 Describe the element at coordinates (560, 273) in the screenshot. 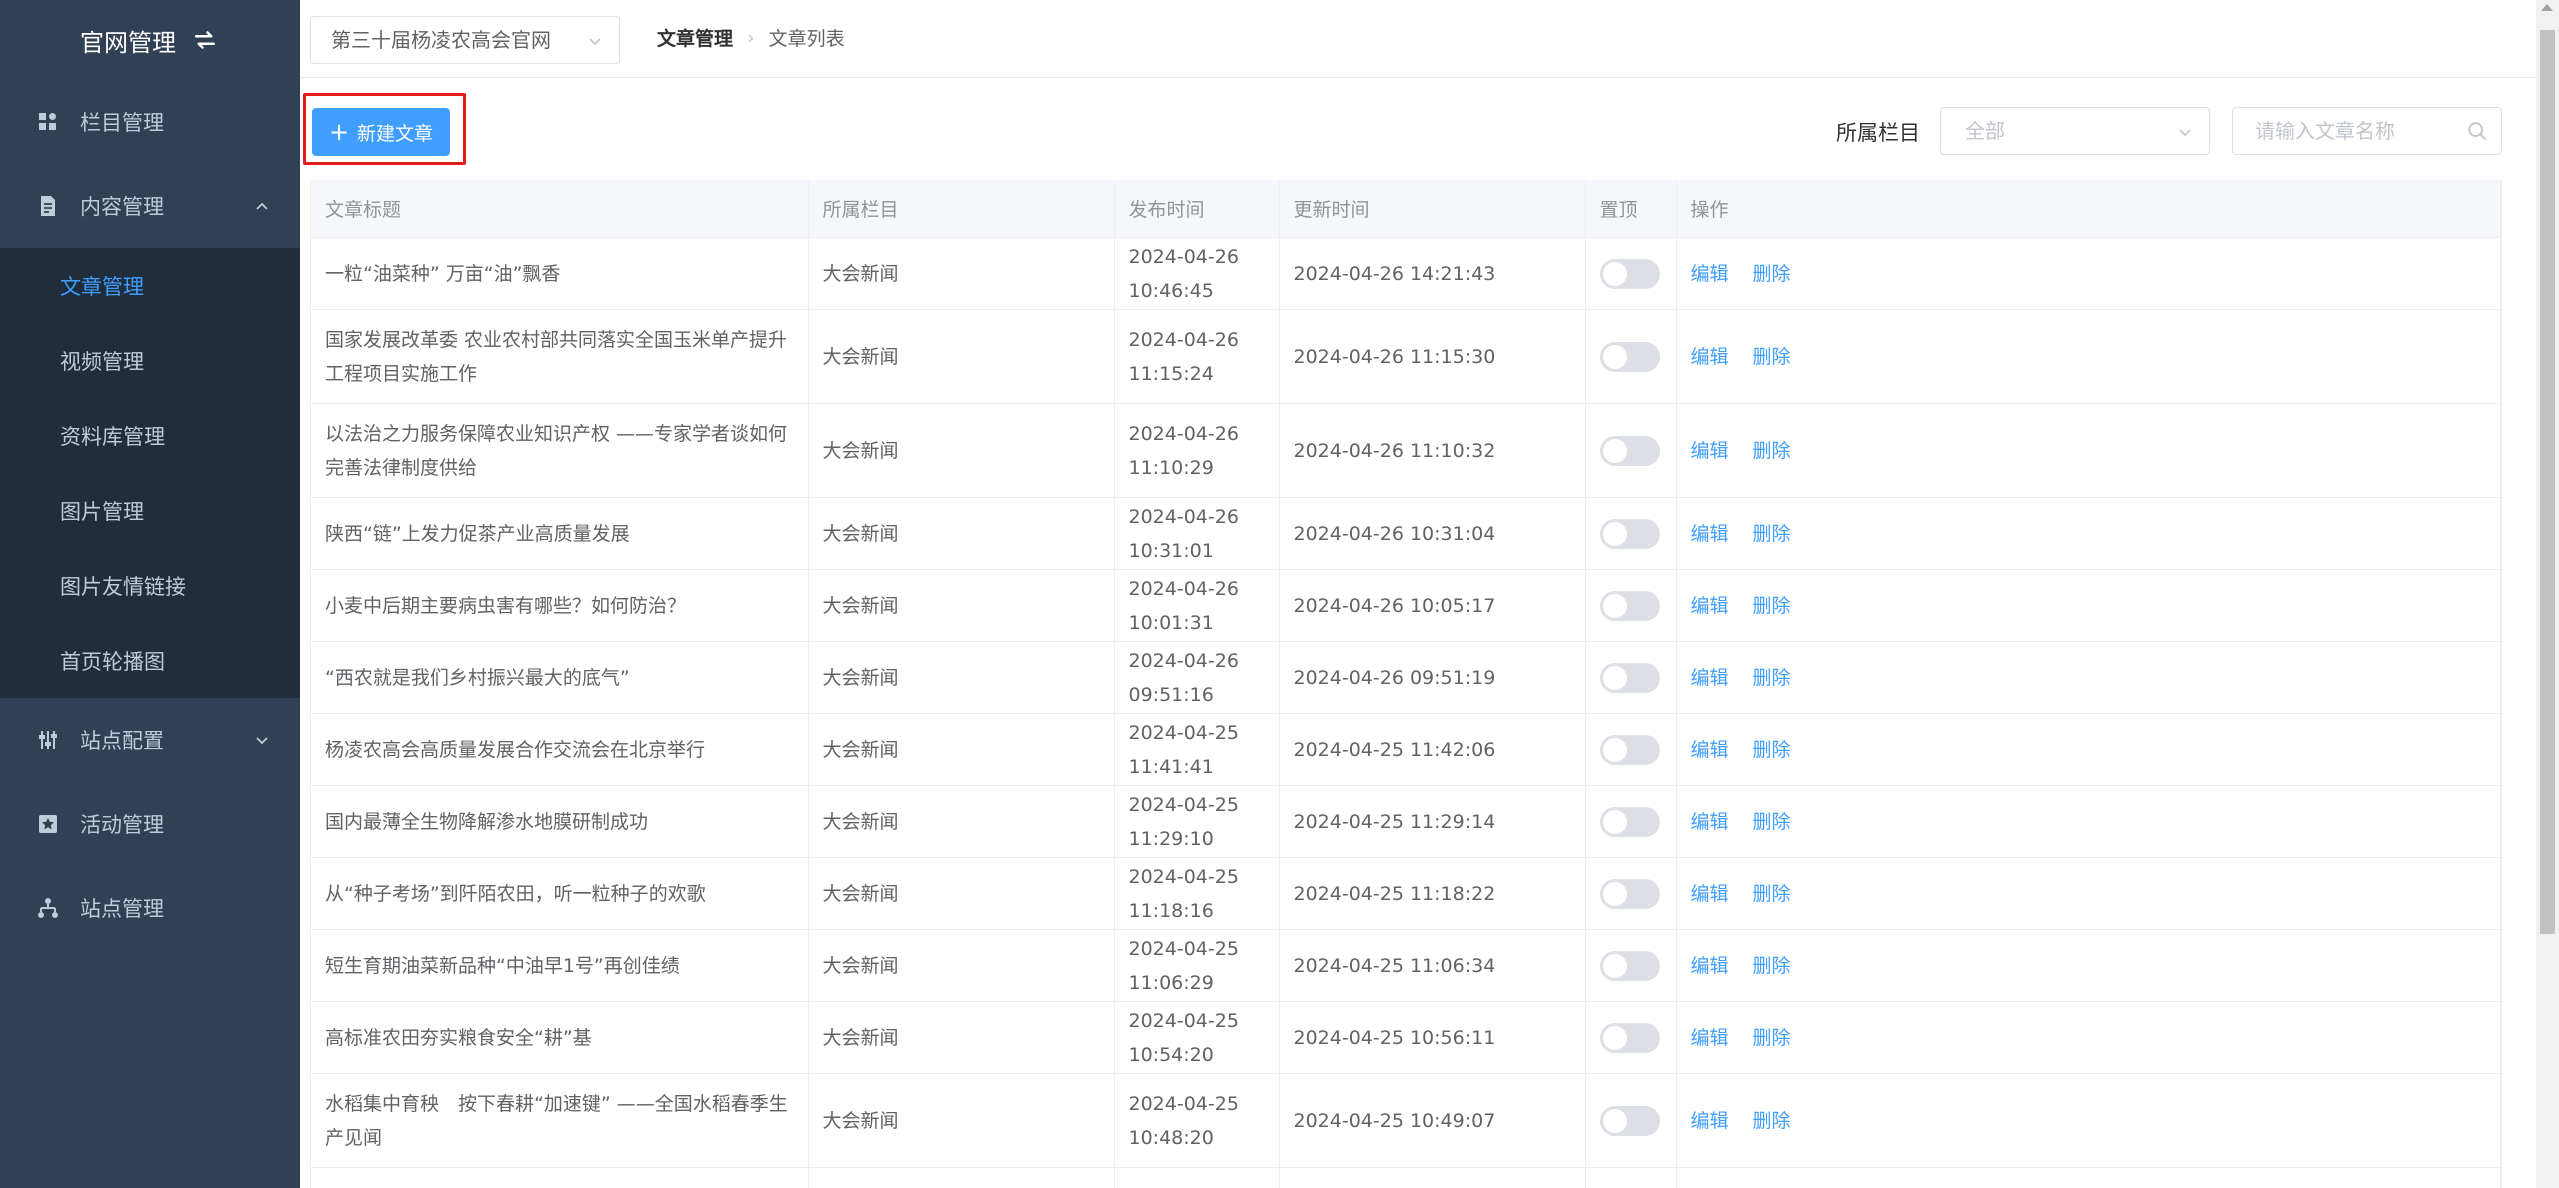

I see `cell-title: 一粒“油菜种” 万亩“油”飘香` at that location.